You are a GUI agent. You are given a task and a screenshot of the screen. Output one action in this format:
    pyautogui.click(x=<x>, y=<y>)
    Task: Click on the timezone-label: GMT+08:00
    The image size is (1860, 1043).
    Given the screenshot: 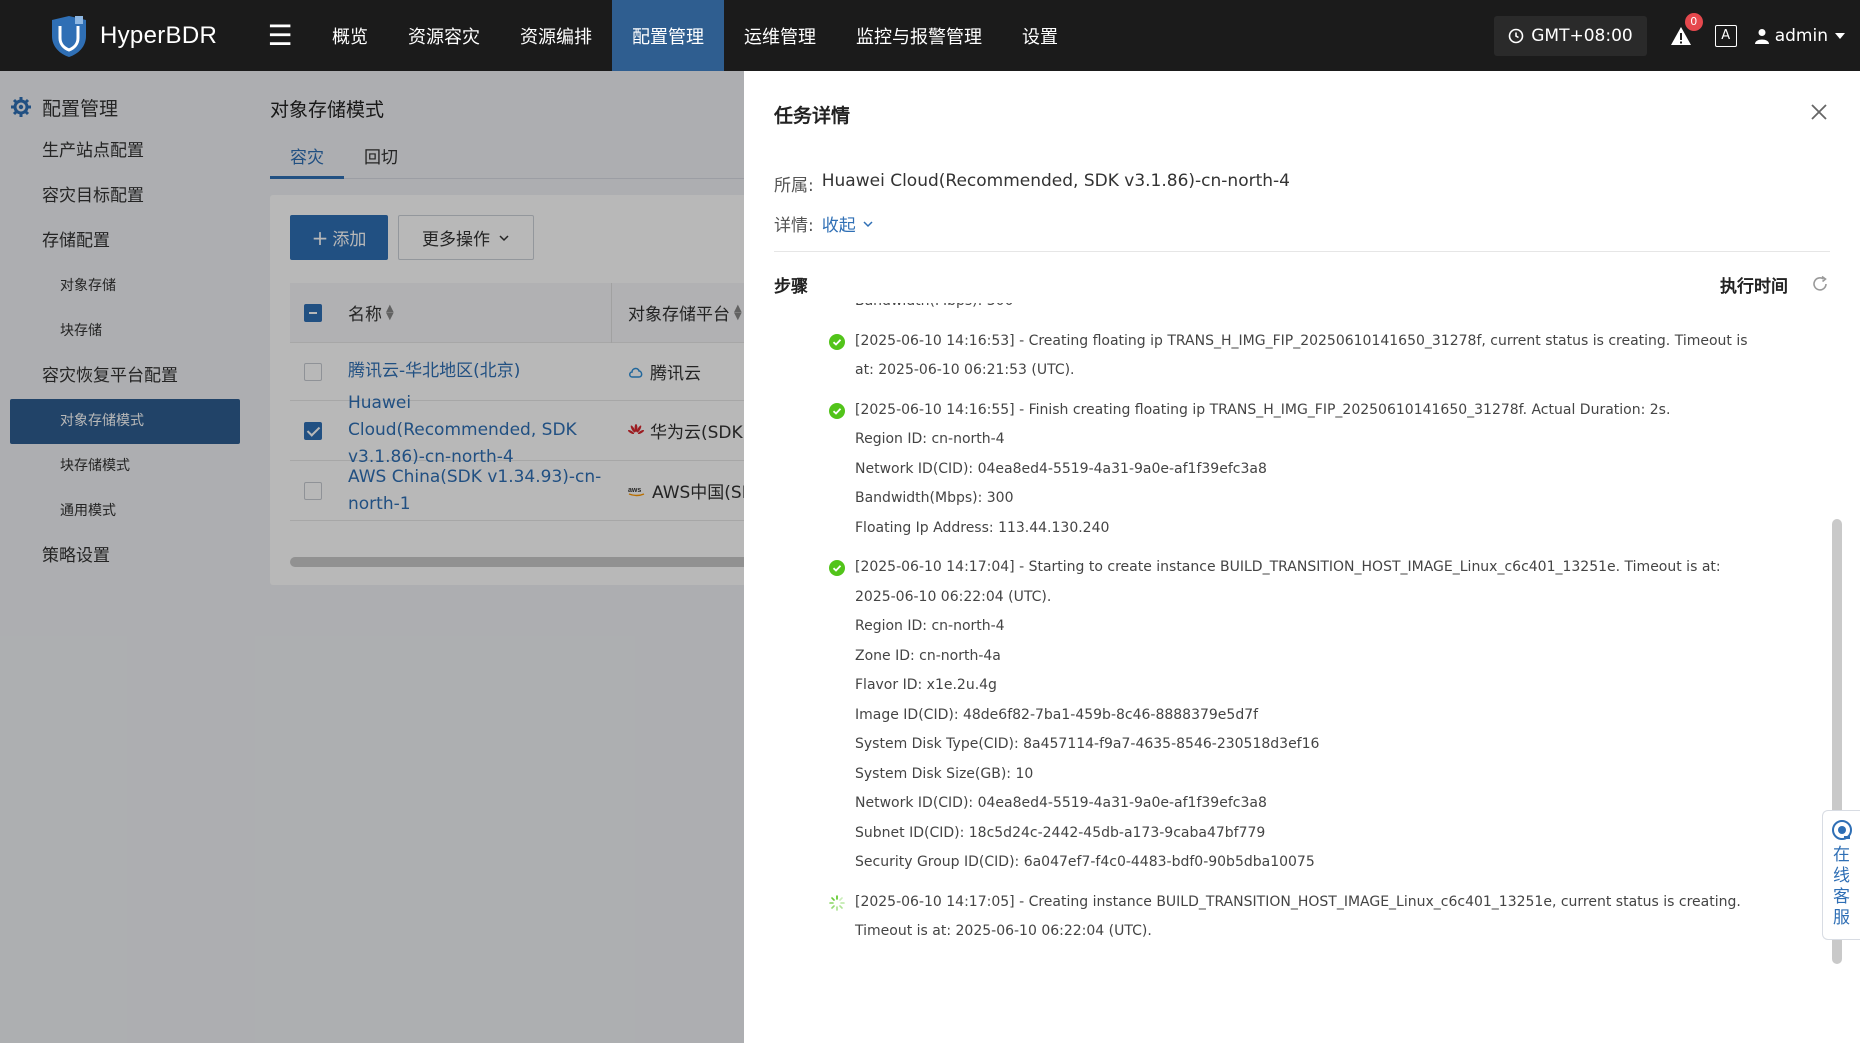 What is the action you would take?
    pyautogui.click(x=1582, y=35)
    